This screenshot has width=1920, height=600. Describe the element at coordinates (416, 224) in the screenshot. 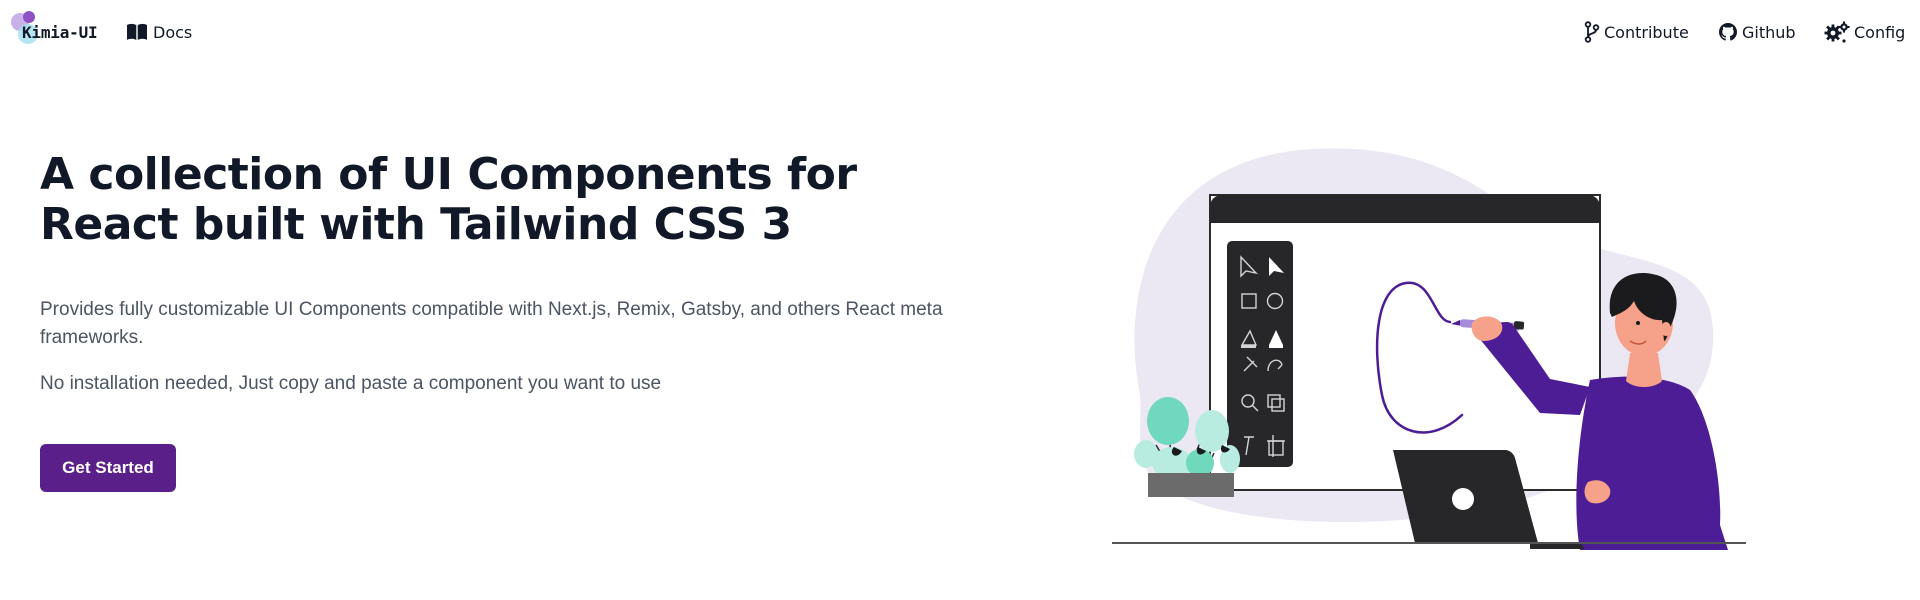

I see `hero-title-line-2: React built with Tailwind CSS 3` at that location.